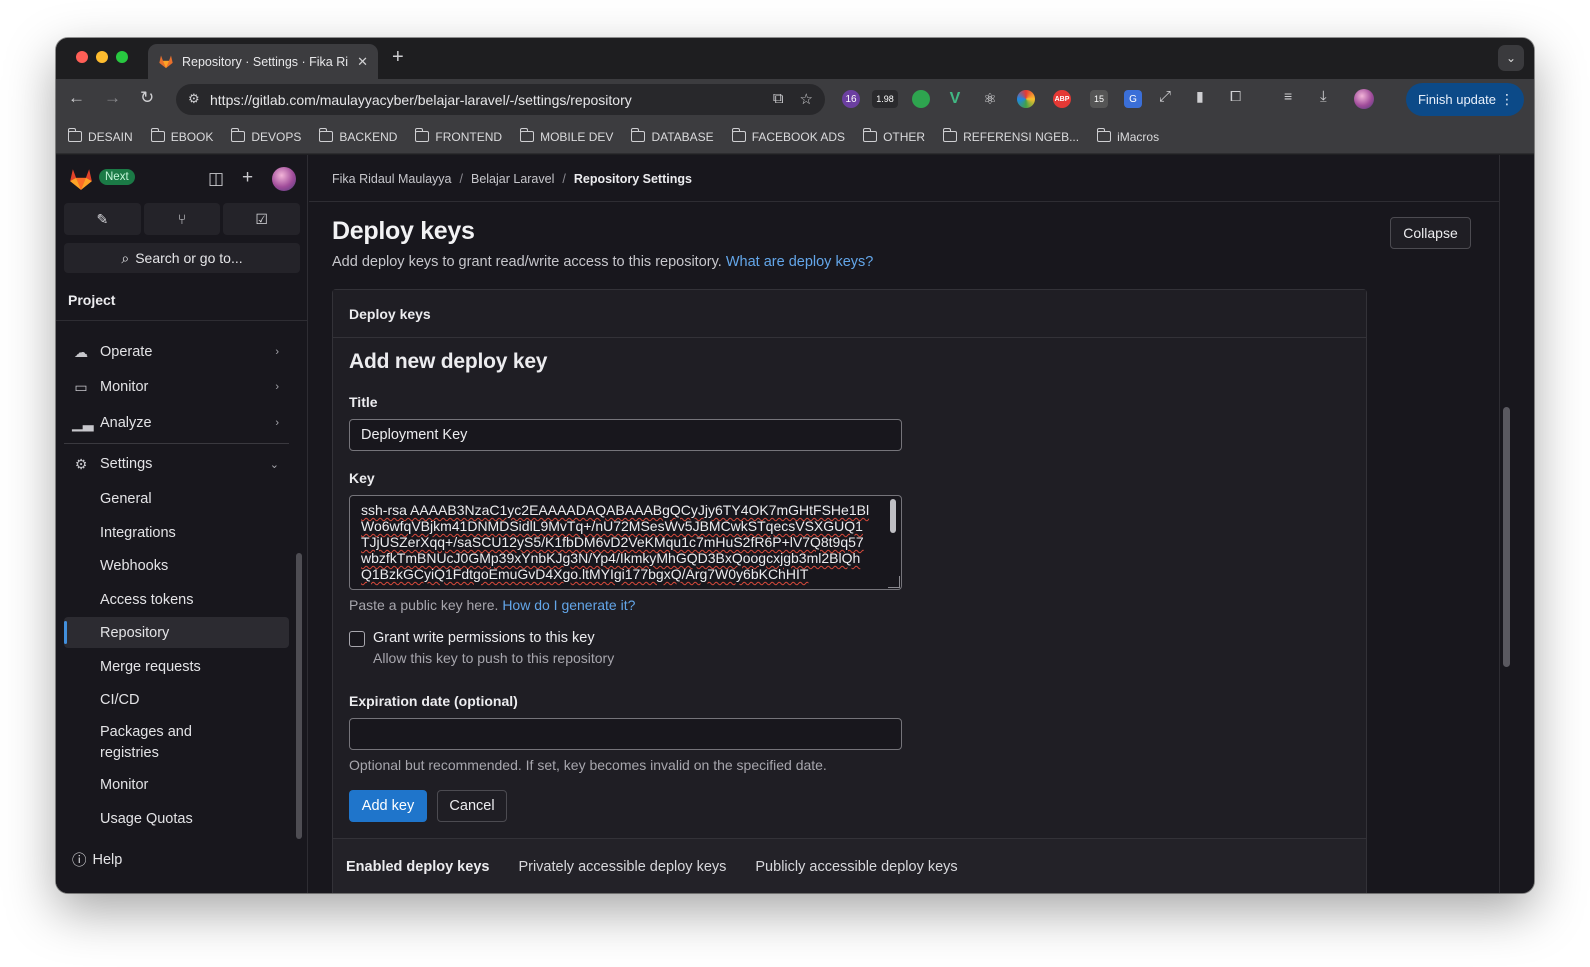 Image resolution: width=1590 pixels, height=967 pixels. I want to click on sidebar-scrollbar, so click(299, 696).